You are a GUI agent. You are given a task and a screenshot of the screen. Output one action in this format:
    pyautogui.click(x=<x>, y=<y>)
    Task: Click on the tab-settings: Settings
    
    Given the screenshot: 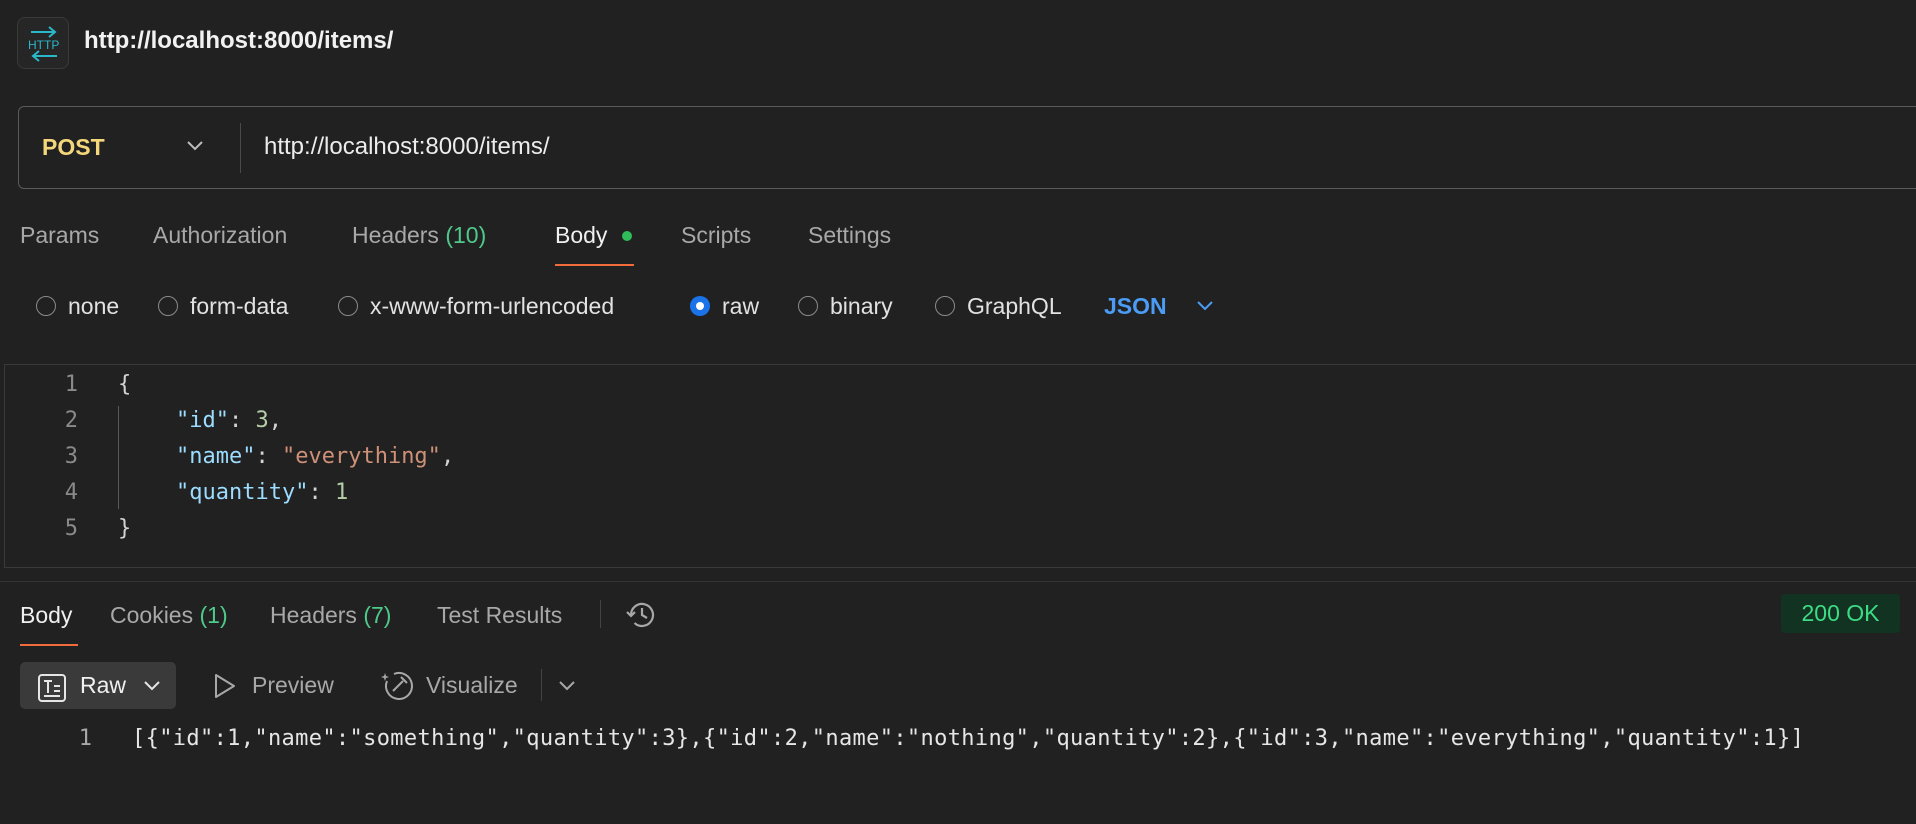 What is the action you would take?
    pyautogui.click(x=849, y=235)
    